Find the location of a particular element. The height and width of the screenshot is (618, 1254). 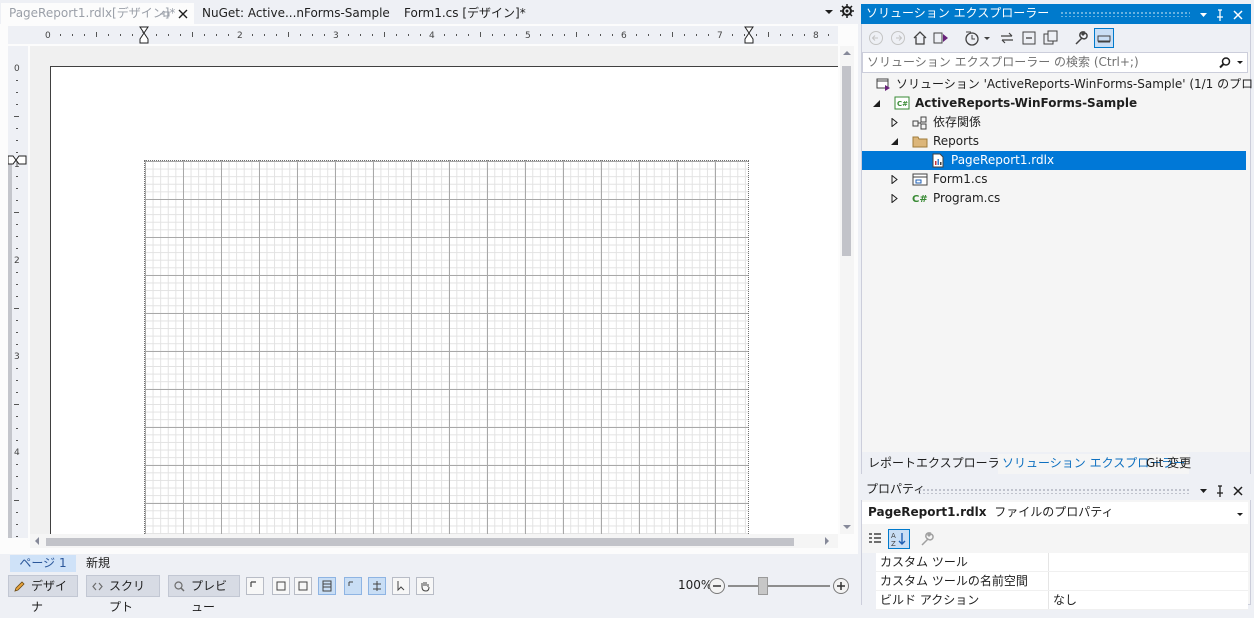

property-value: なし is located at coordinates (1148, 600).